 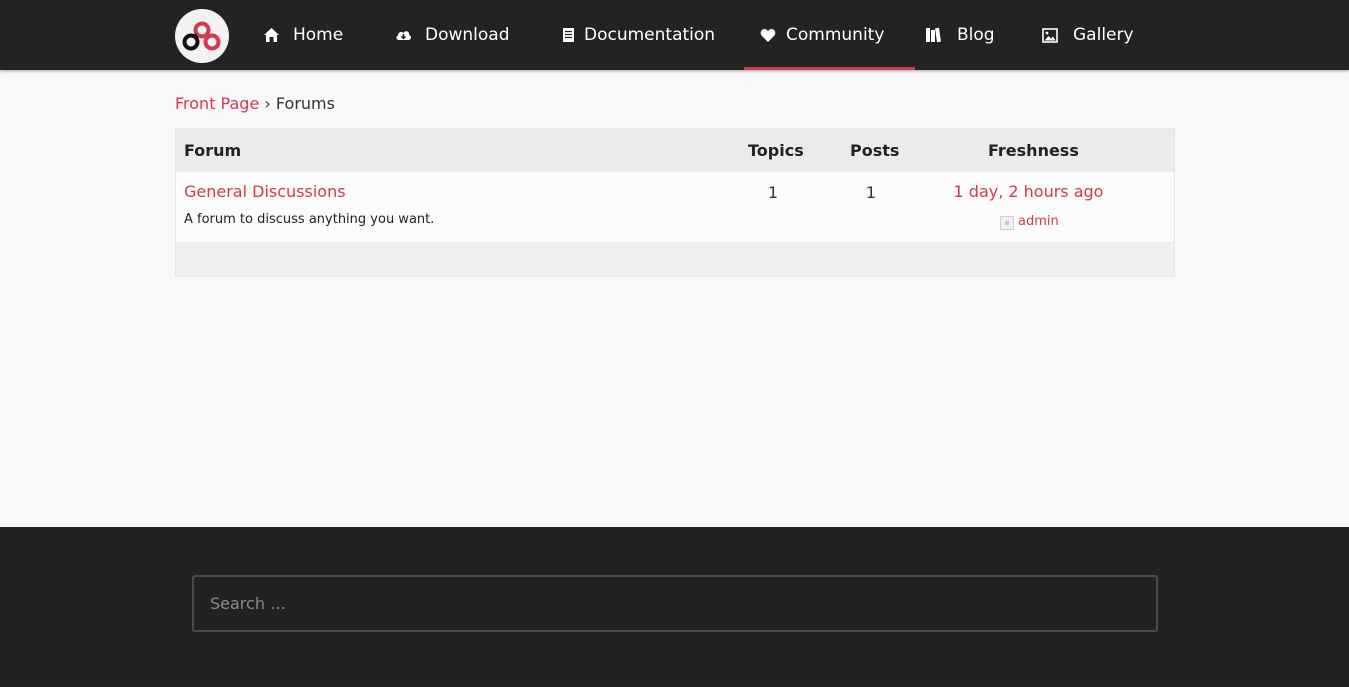 I want to click on nav-item-gallery: Gallery, so click(x=1092, y=35).